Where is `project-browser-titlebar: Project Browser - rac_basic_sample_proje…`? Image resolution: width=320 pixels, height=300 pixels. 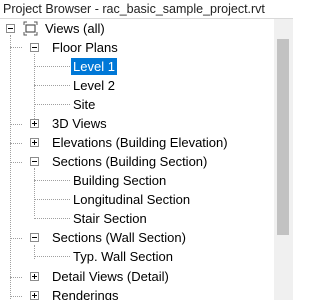 project-browser-titlebar: Project Browser - rac_basic_sample_proje… is located at coordinates (146, 9).